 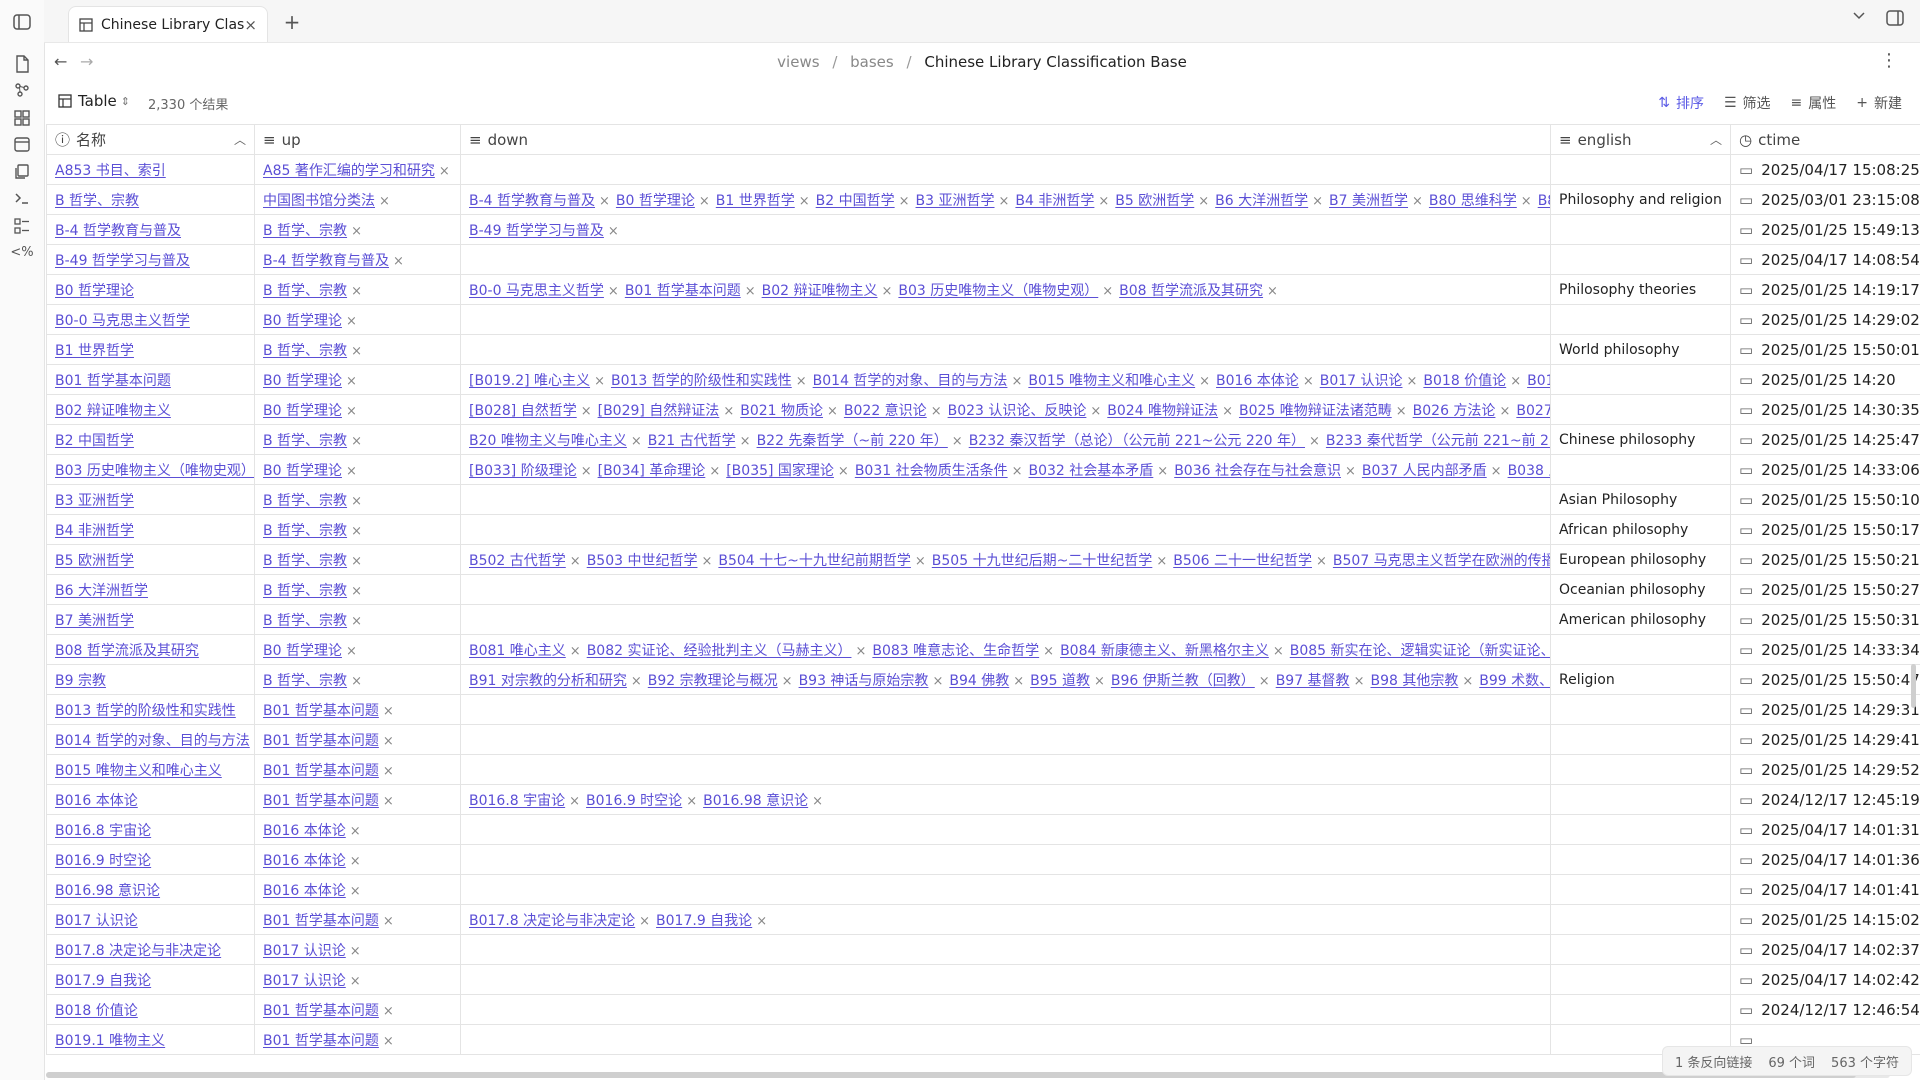 What do you see at coordinates (1825, 349) in the screenshot?
I see `ctime-cell: ▭ 2025/01/25 15:50:01` at bounding box center [1825, 349].